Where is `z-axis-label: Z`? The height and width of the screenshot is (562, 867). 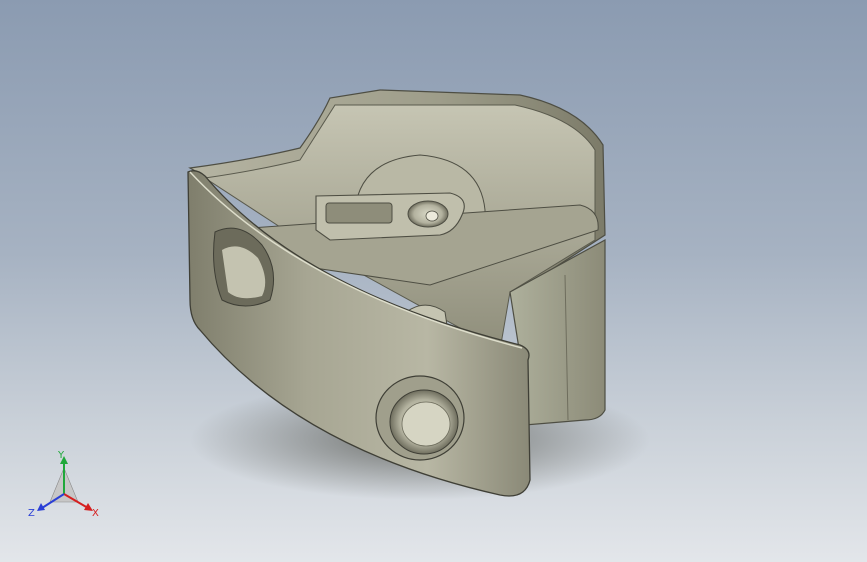 z-axis-label: Z is located at coordinates (31, 513).